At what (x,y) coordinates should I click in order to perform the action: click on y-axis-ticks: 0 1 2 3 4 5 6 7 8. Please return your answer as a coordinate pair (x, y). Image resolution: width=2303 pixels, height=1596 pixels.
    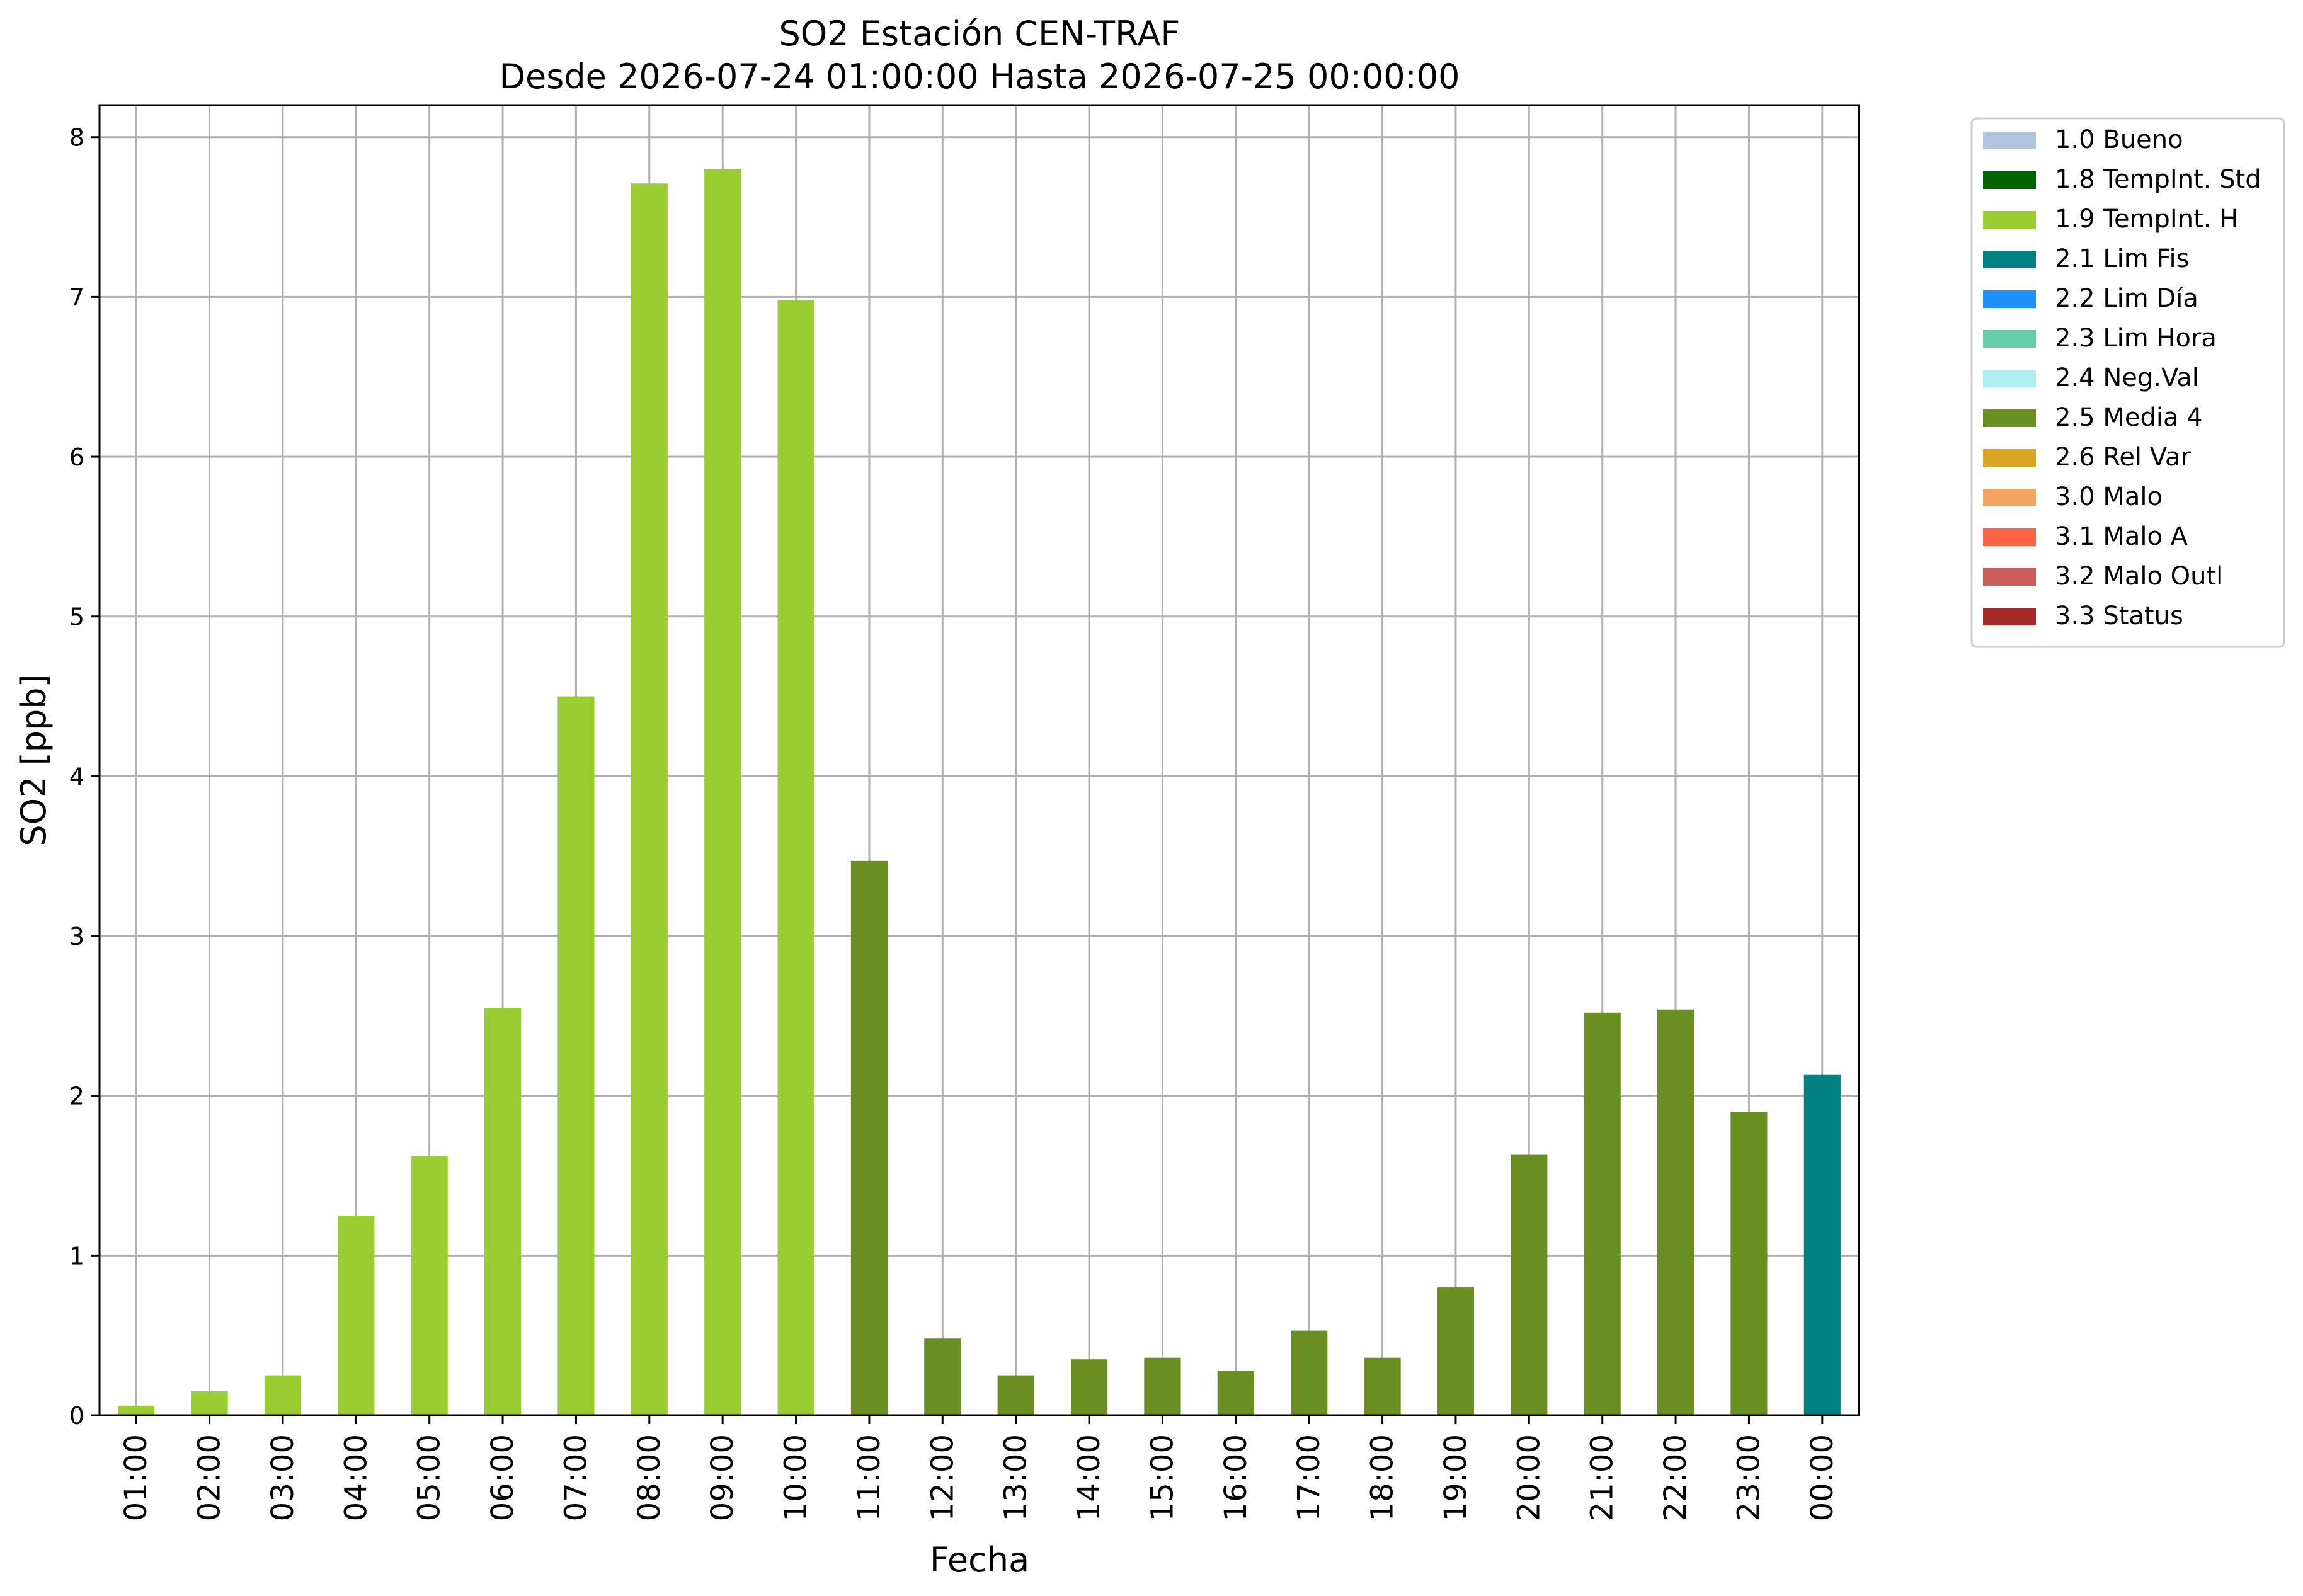
    Looking at the image, I should click on (85, 777).